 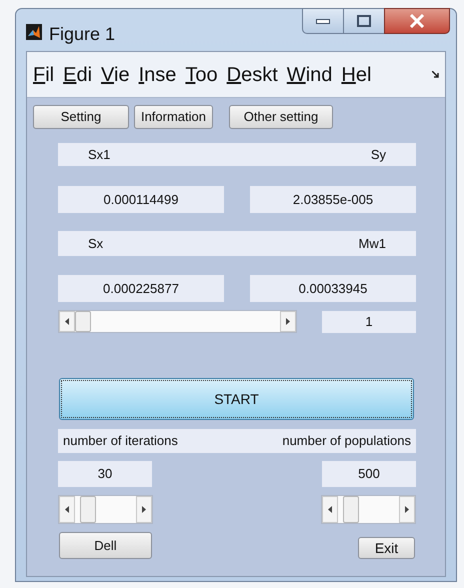 I want to click on value-field: 0.000114499, so click(x=141, y=199).